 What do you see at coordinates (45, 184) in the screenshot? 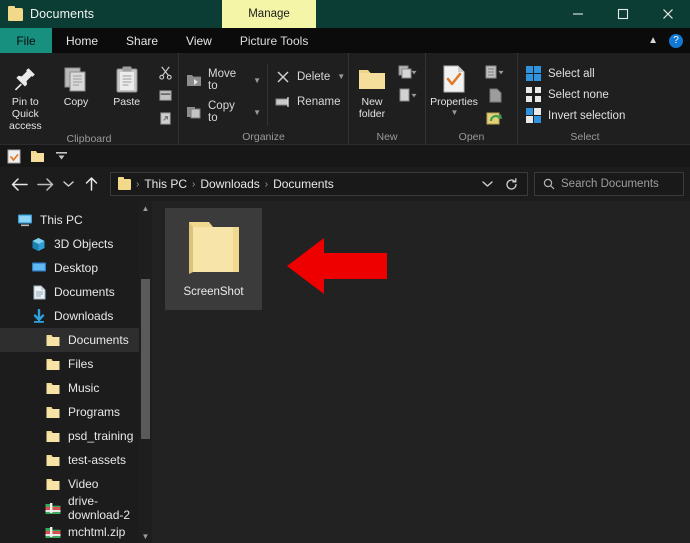
I see `forward-arrow-icon` at bounding box center [45, 184].